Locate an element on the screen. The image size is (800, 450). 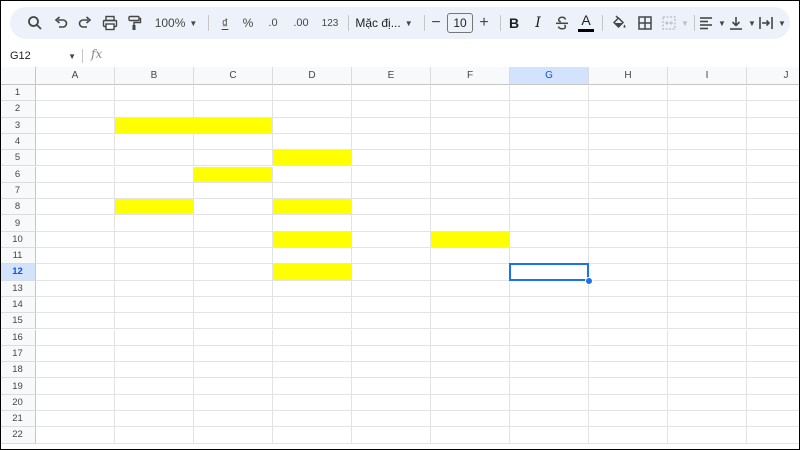
cell-d19 is located at coordinates (312, 386).